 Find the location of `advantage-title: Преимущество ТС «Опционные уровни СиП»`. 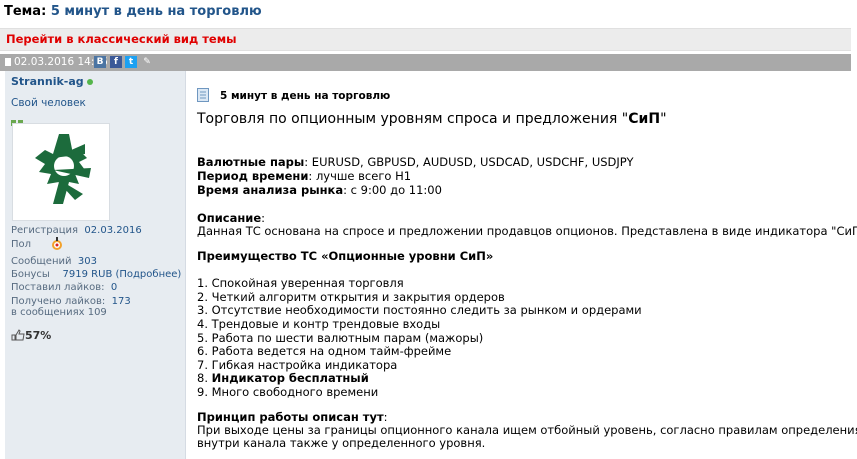

advantage-title: Преимущество ТС «Опционные уровни СиП» is located at coordinates (345, 256).